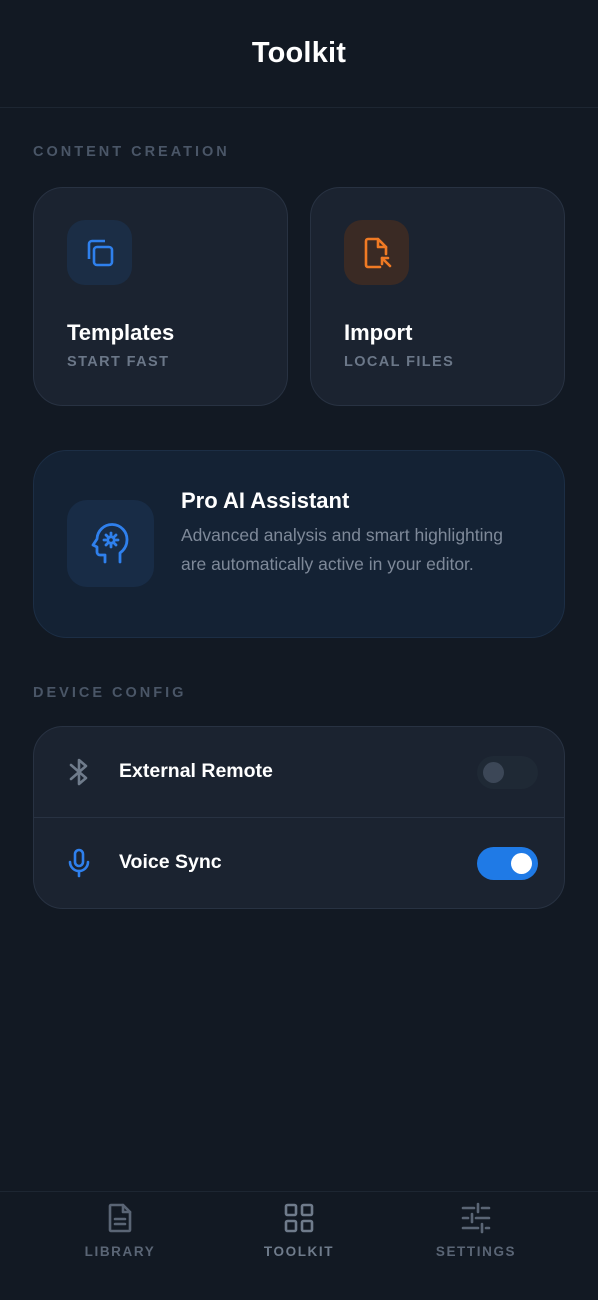  I want to click on page-title: Toolkit, so click(299, 53).